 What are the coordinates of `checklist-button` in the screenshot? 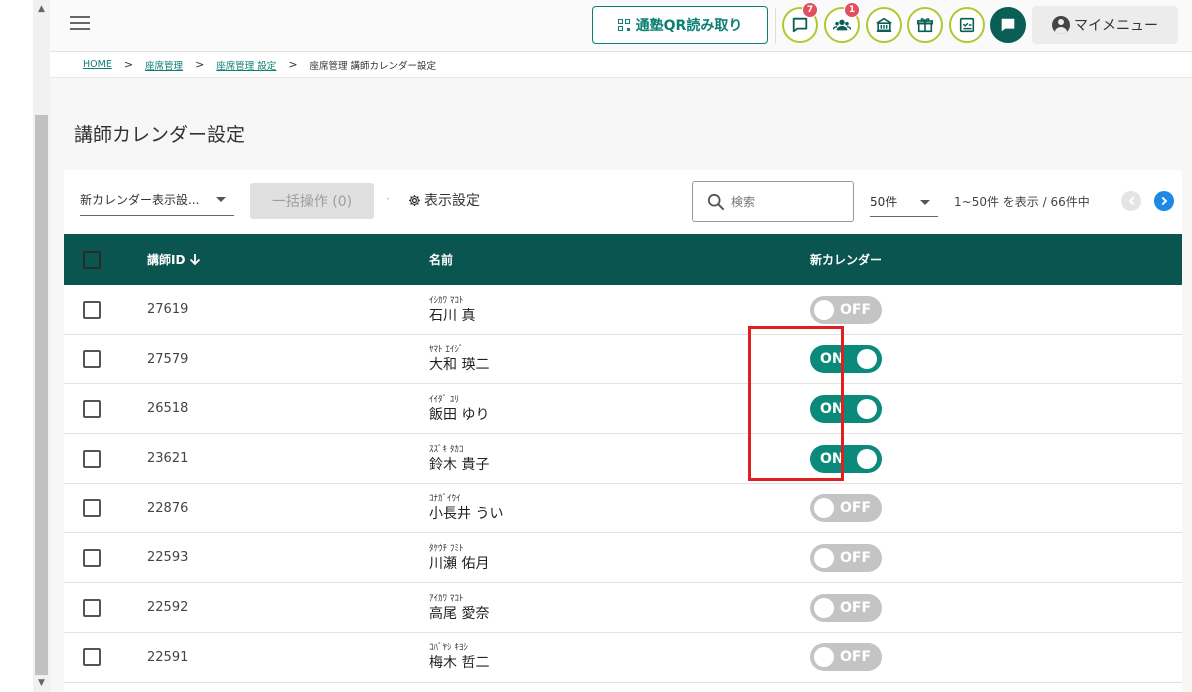 It's located at (967, 25).